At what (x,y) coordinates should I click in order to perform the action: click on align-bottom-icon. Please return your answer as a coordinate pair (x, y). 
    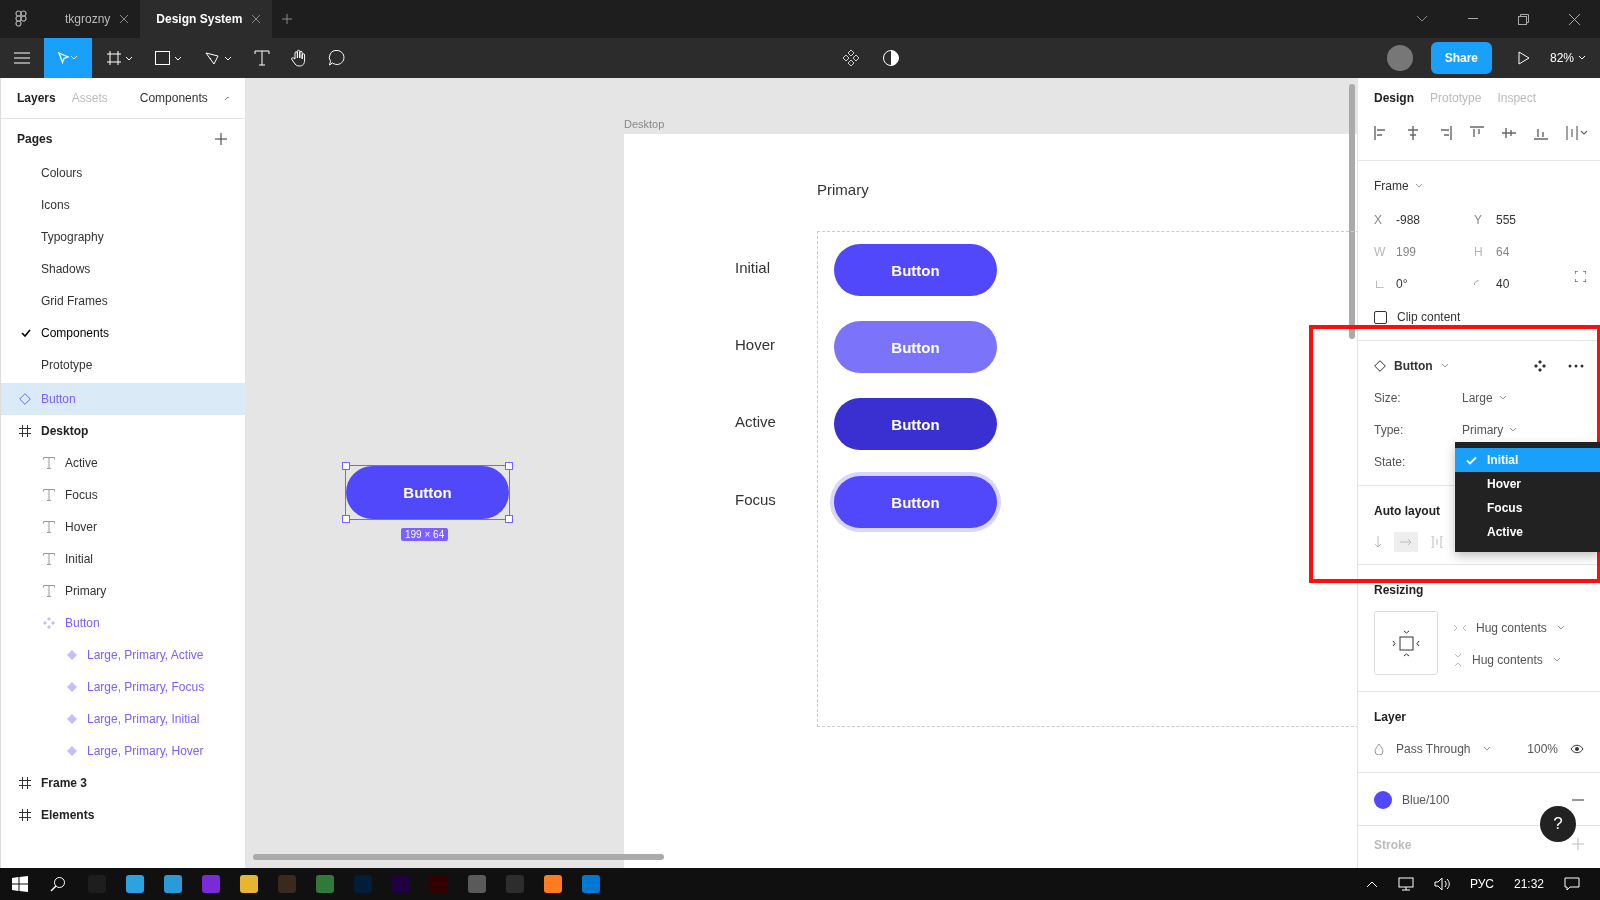
    Looking at the image, I should click on (1541, 133).